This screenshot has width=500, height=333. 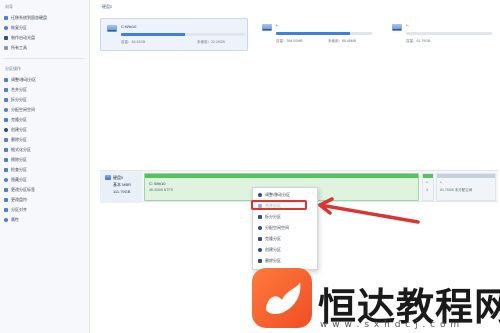 What do you see at coordinates (46, 120) in the screenshot?
I see `sidebar-item-clone: 克隆分区` at bounding box center [46, 120].